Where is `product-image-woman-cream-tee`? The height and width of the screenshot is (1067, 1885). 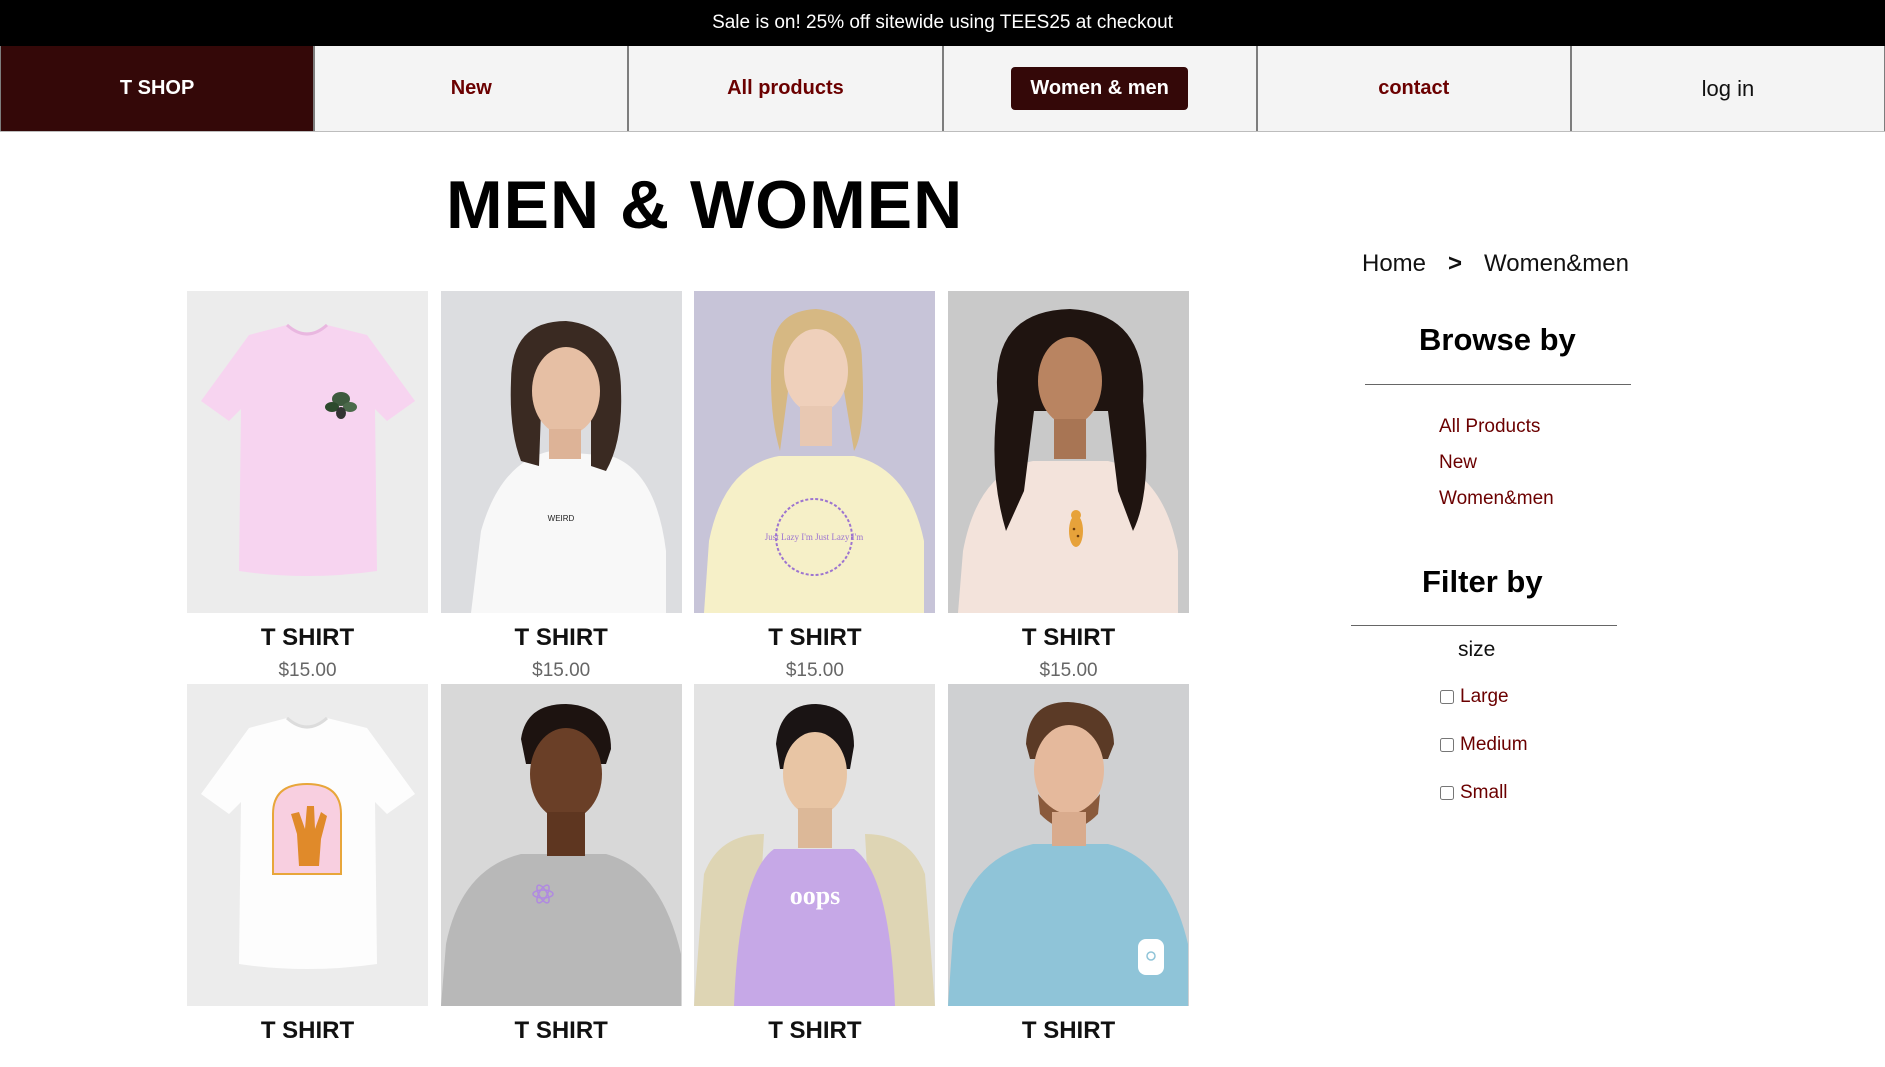 product-image-woman-cream-tee is located at coordinates (1069, 452).